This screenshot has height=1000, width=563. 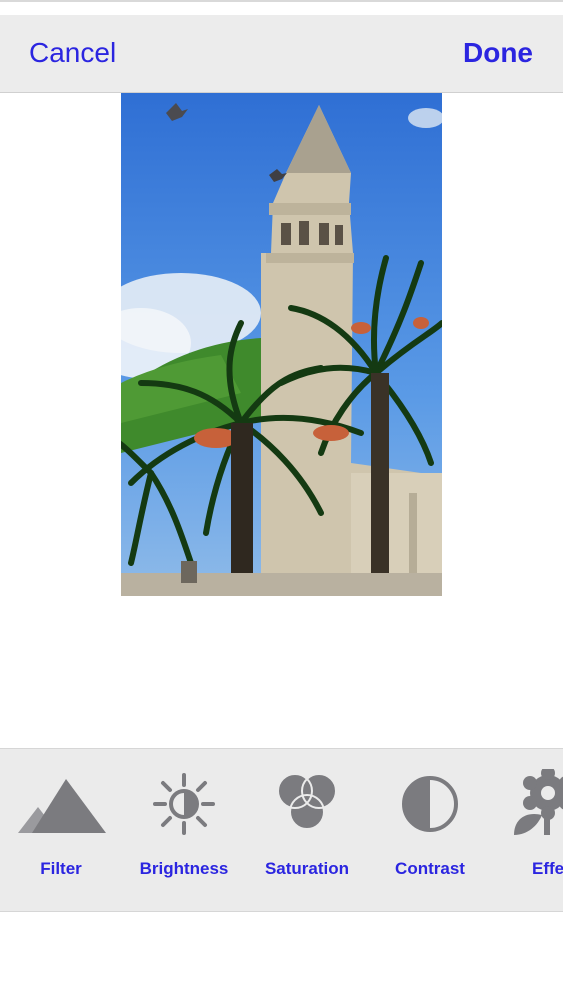 What do you see at coordinates (72, 53) in the screenshot?
I see `cancel-button: Cancel` at bounding box center [72, 53].